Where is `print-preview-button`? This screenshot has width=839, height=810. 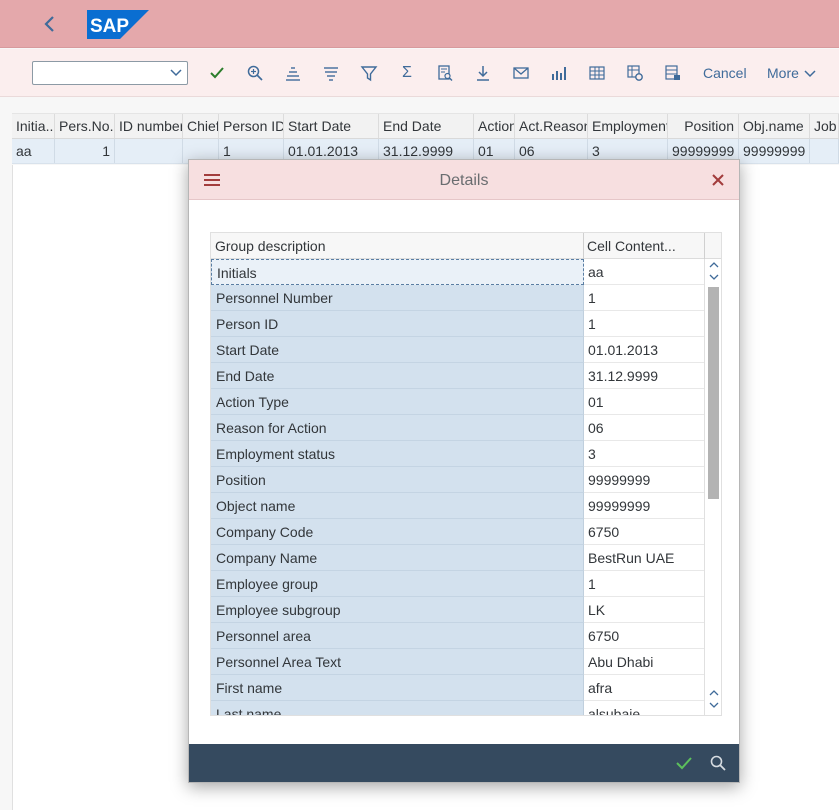
print-preview-button is located at coordinates (445, 73).